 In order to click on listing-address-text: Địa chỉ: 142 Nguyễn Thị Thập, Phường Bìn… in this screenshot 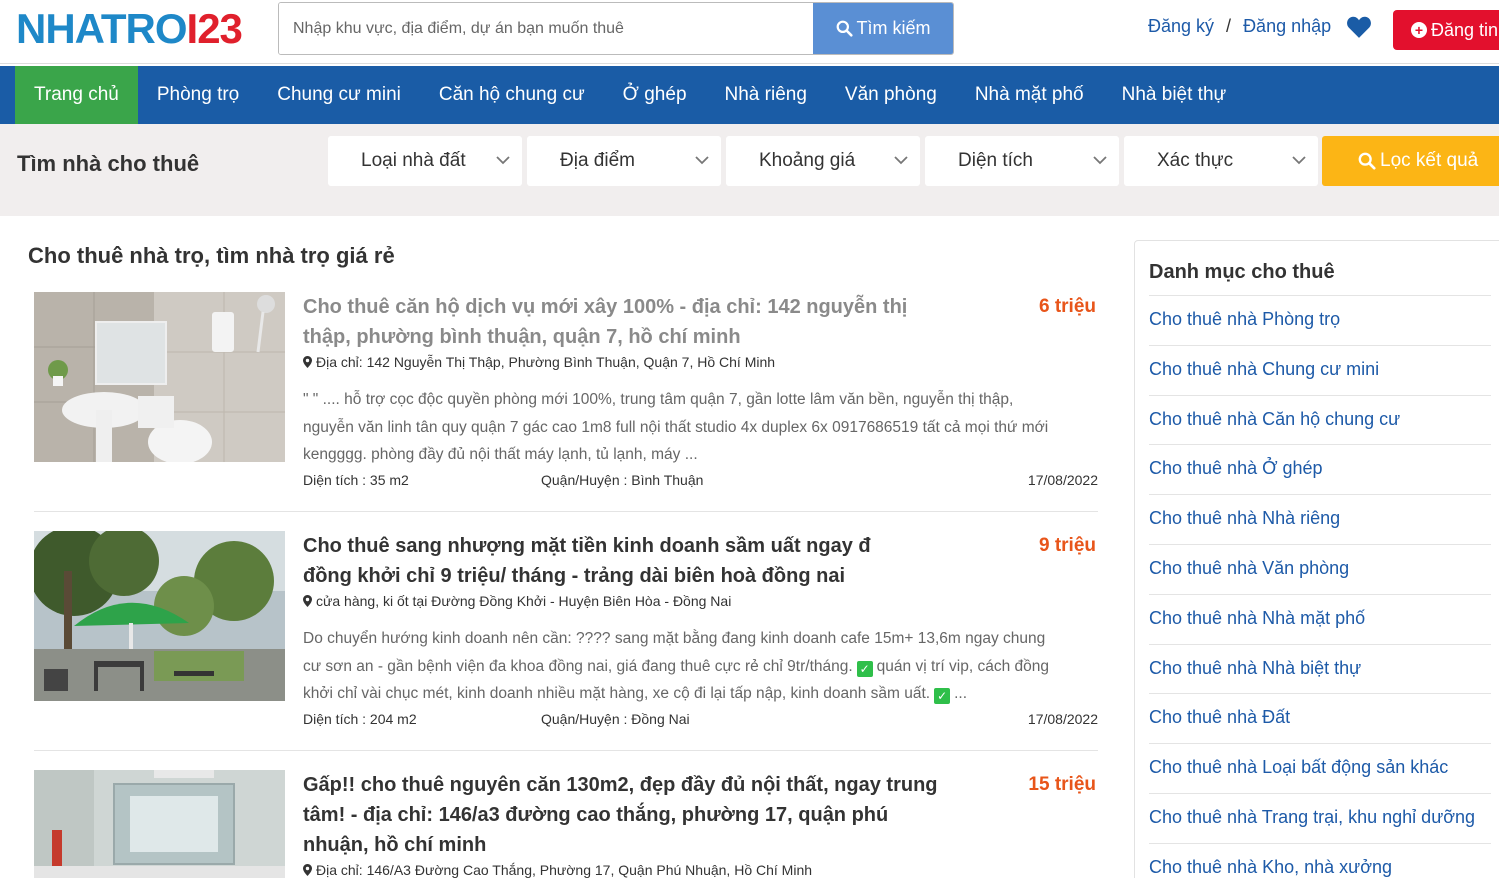, I will do `click(546, 362)`.